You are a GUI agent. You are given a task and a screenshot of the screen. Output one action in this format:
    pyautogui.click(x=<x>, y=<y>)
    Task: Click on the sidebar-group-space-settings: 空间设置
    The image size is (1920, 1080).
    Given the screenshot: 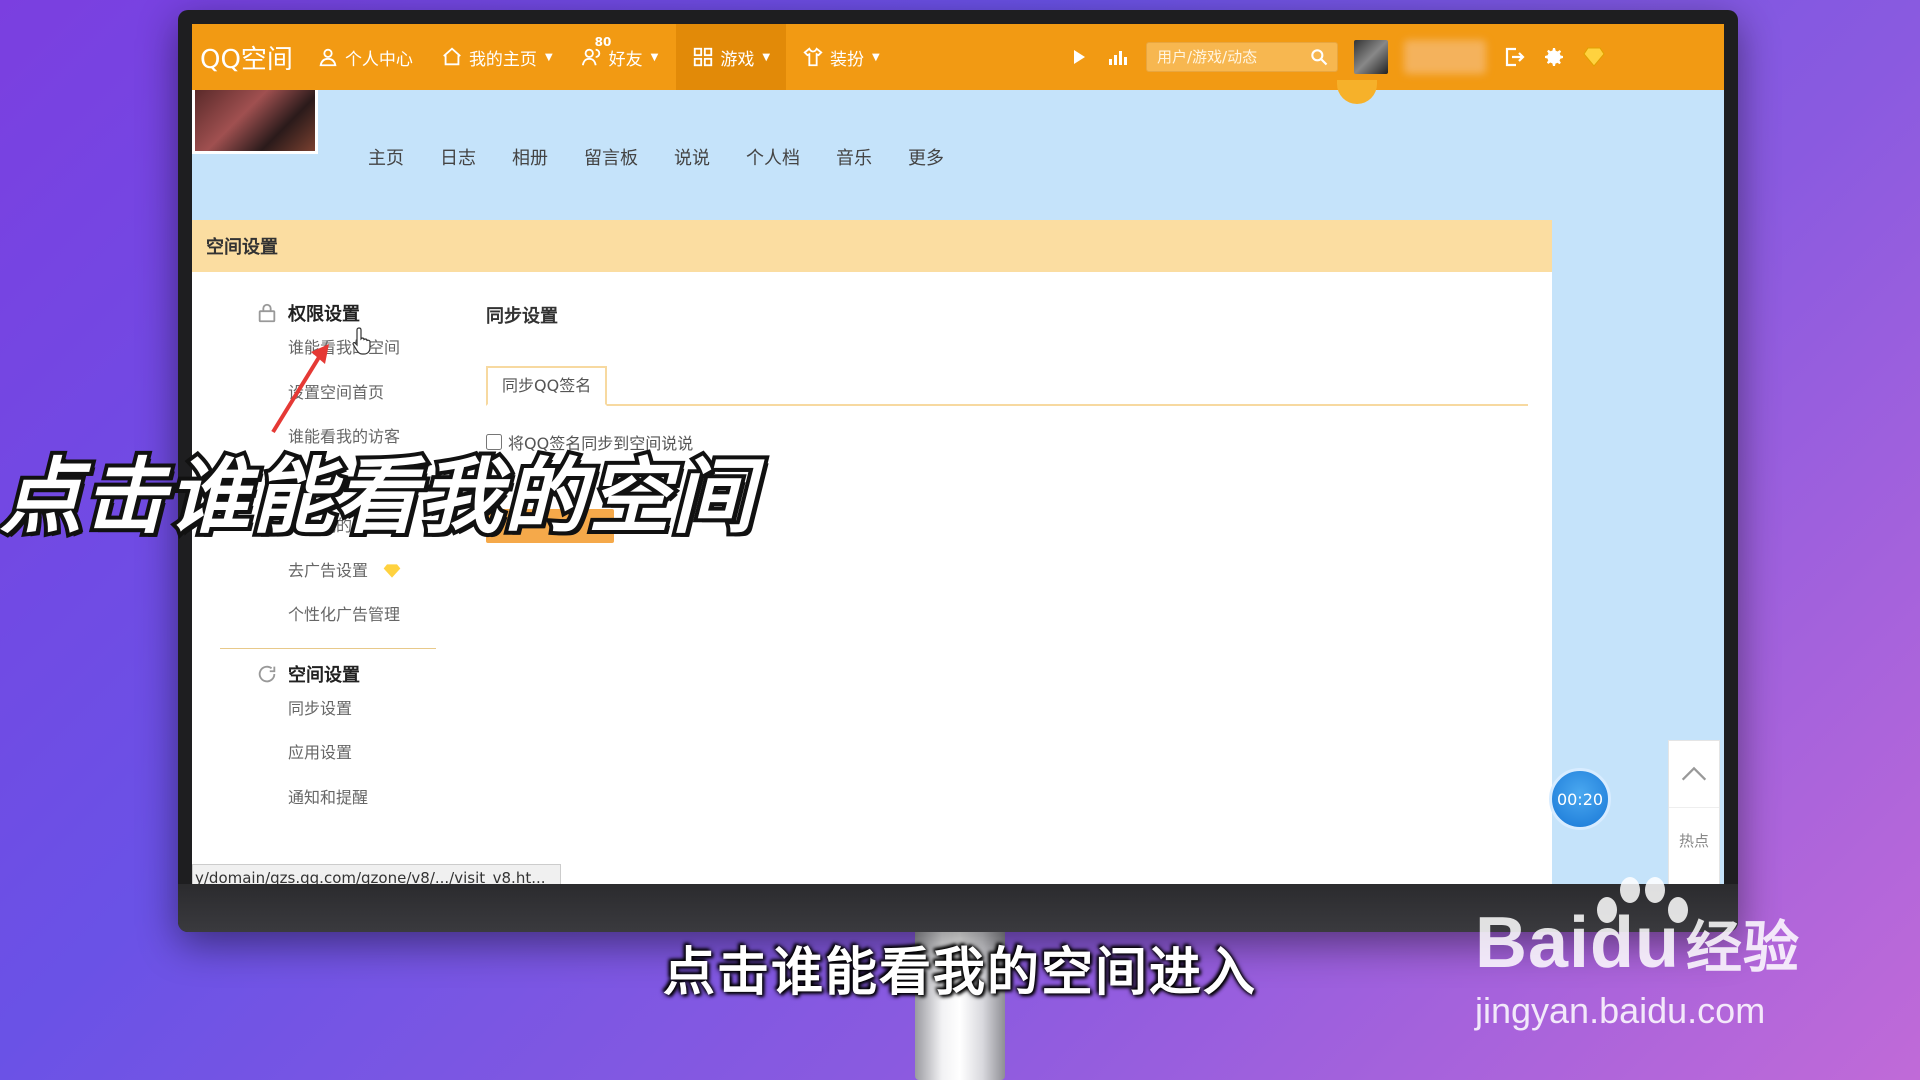 What is the action you would take?
    pyautogui.click(x=348, y=674)
    